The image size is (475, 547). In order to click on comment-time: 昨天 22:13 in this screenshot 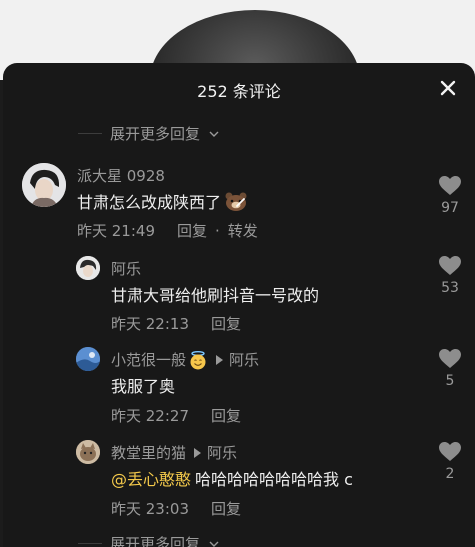, I will do `click(150, 324)`.